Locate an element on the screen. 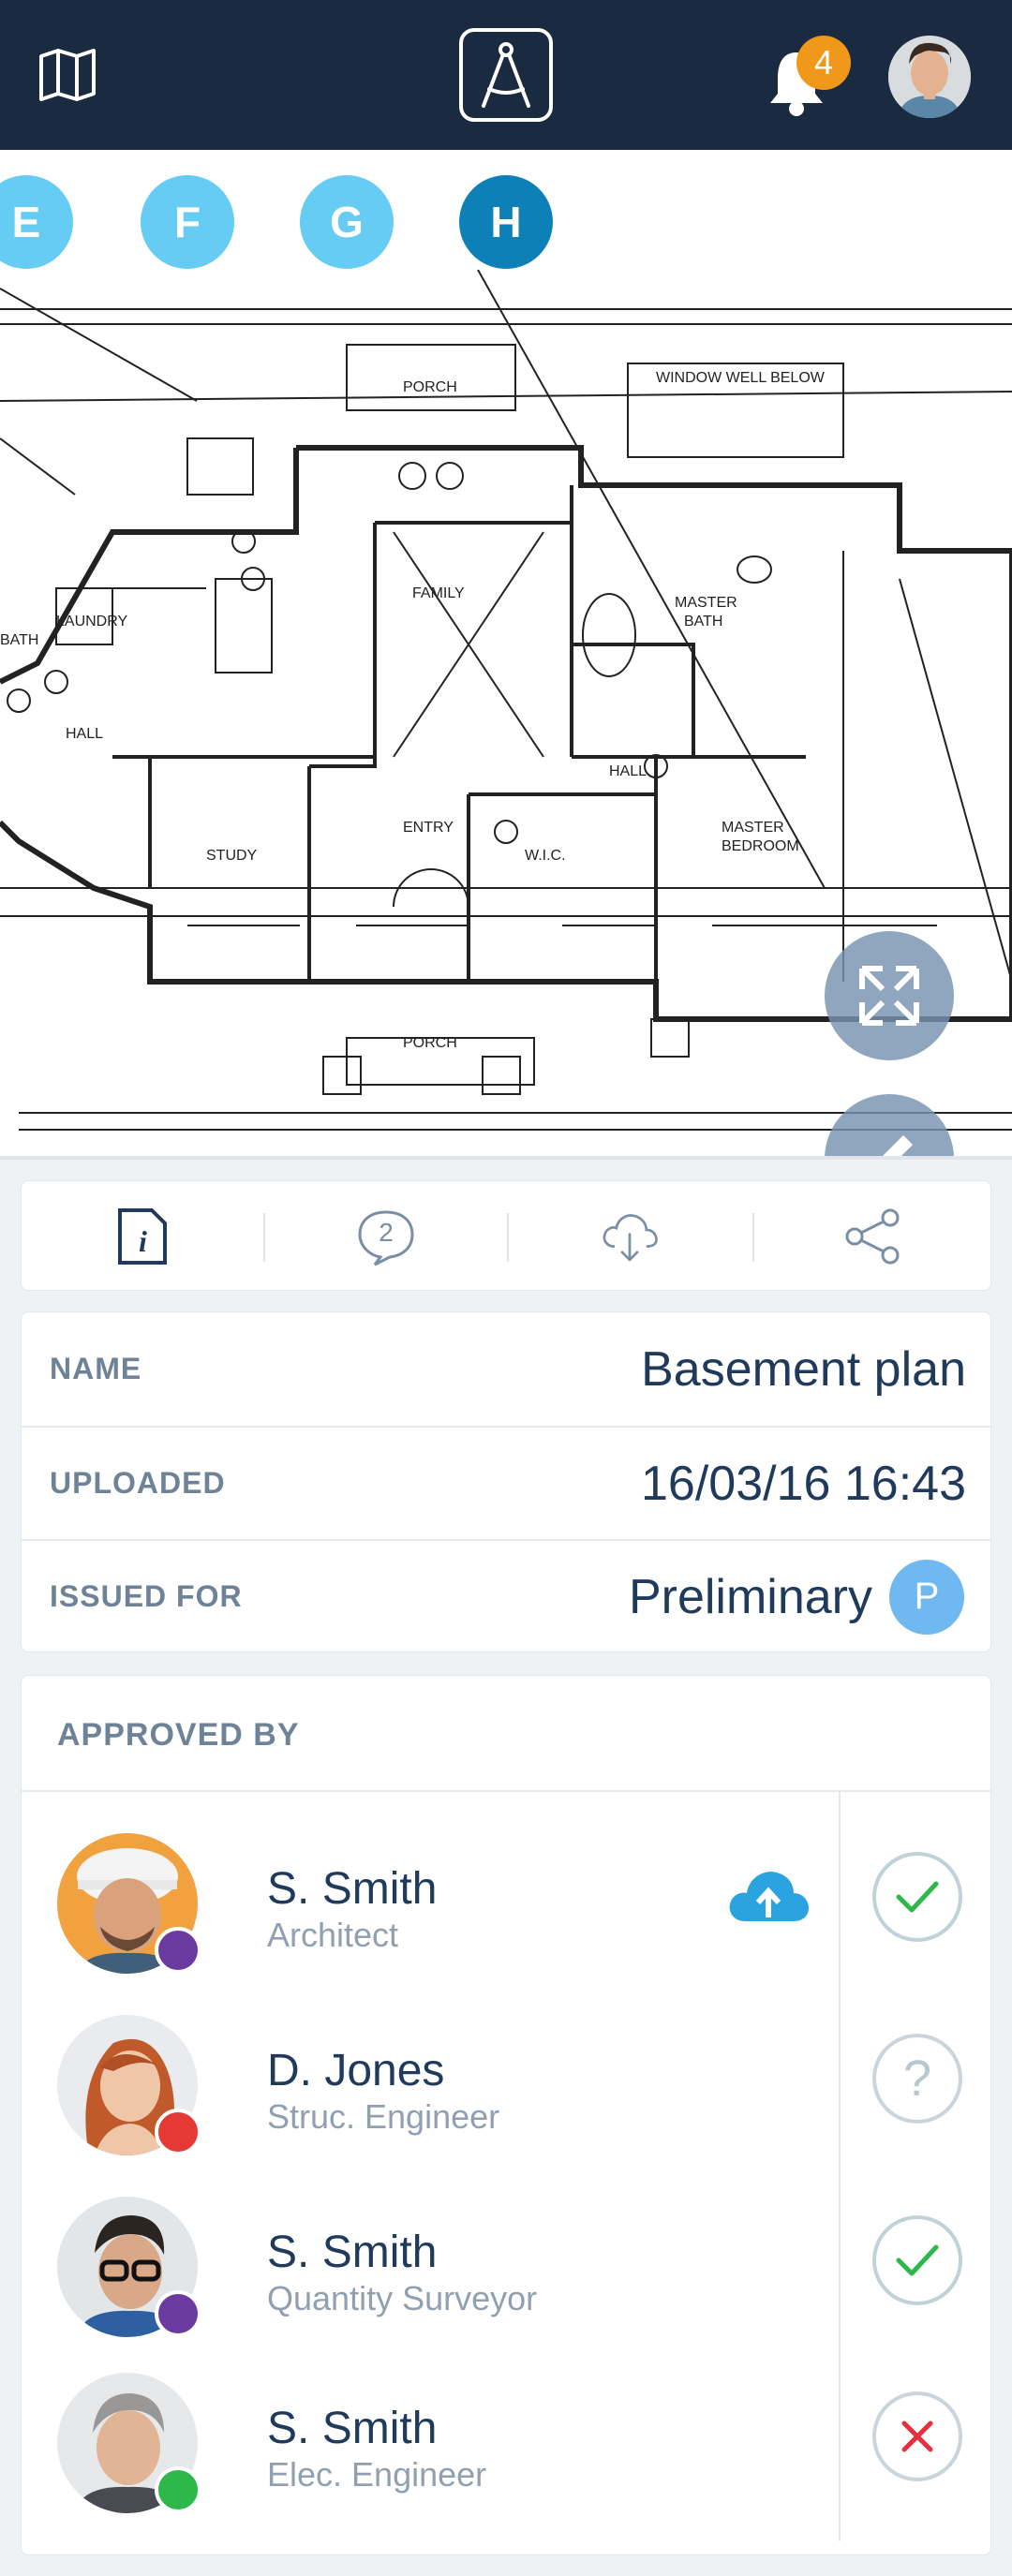 The width and height of the screenshot is (1012, 2576). comments-tab: 2 is located at coordinates (386, 1236).